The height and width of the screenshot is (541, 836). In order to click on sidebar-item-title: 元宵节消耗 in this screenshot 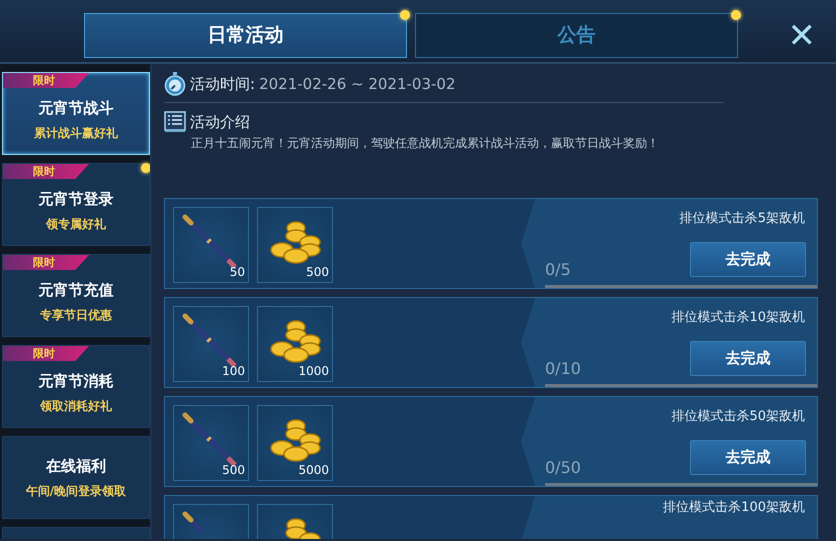, I will do `click(76, 381)`.